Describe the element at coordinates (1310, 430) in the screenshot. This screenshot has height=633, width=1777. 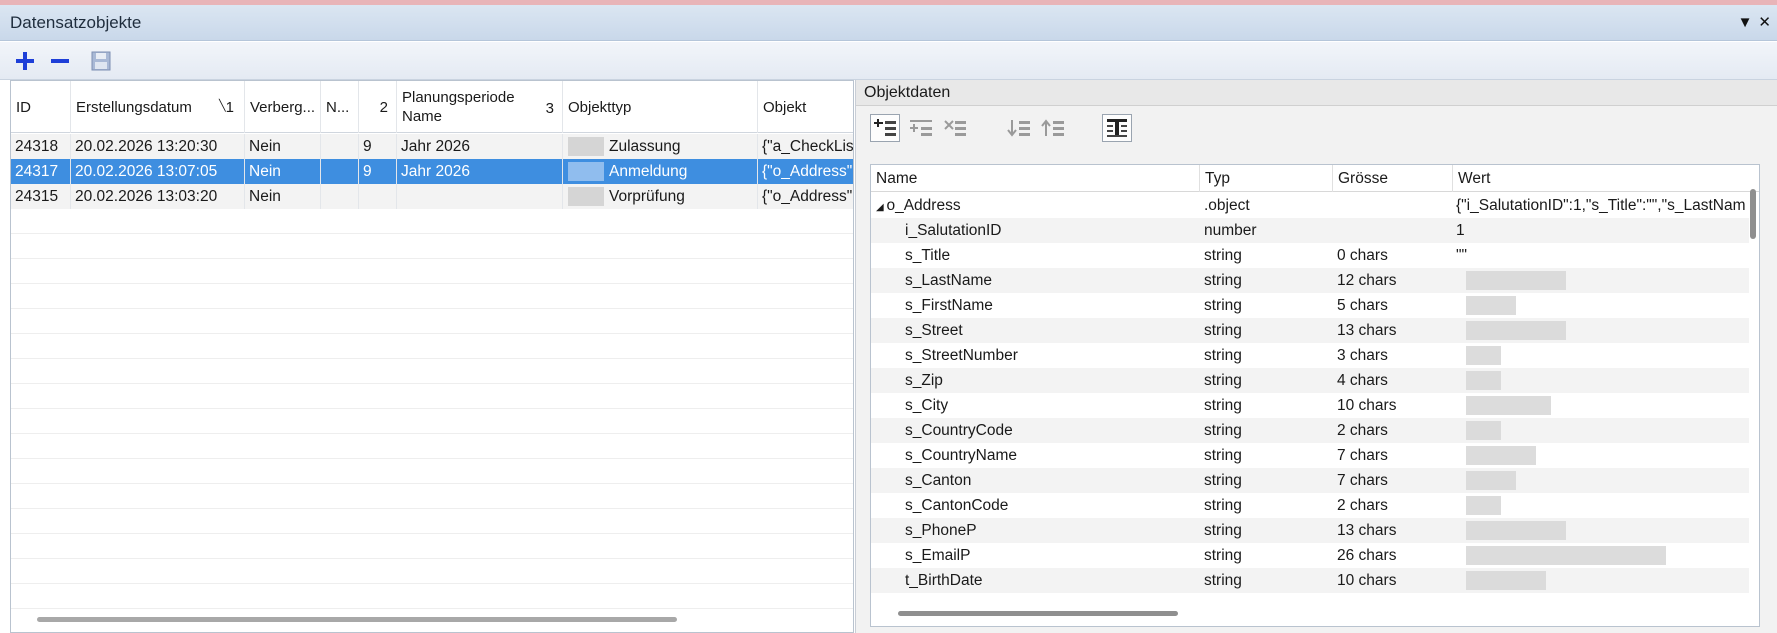
I see `tree-row: s_CountryCode string 2 chars` at that location.